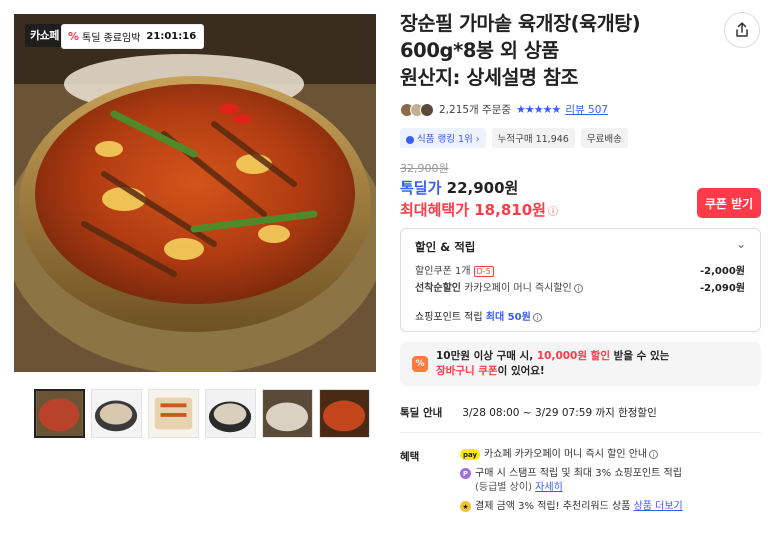  I want to click on benefit-label: 혜택, so click(410, 457).